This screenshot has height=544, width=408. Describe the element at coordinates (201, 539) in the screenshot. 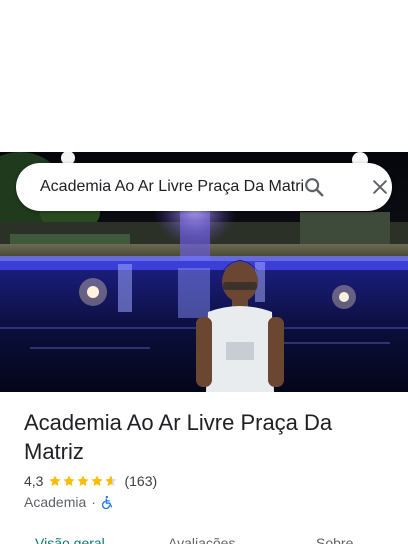

I see `tab-reviews: Avaliações` at that location.